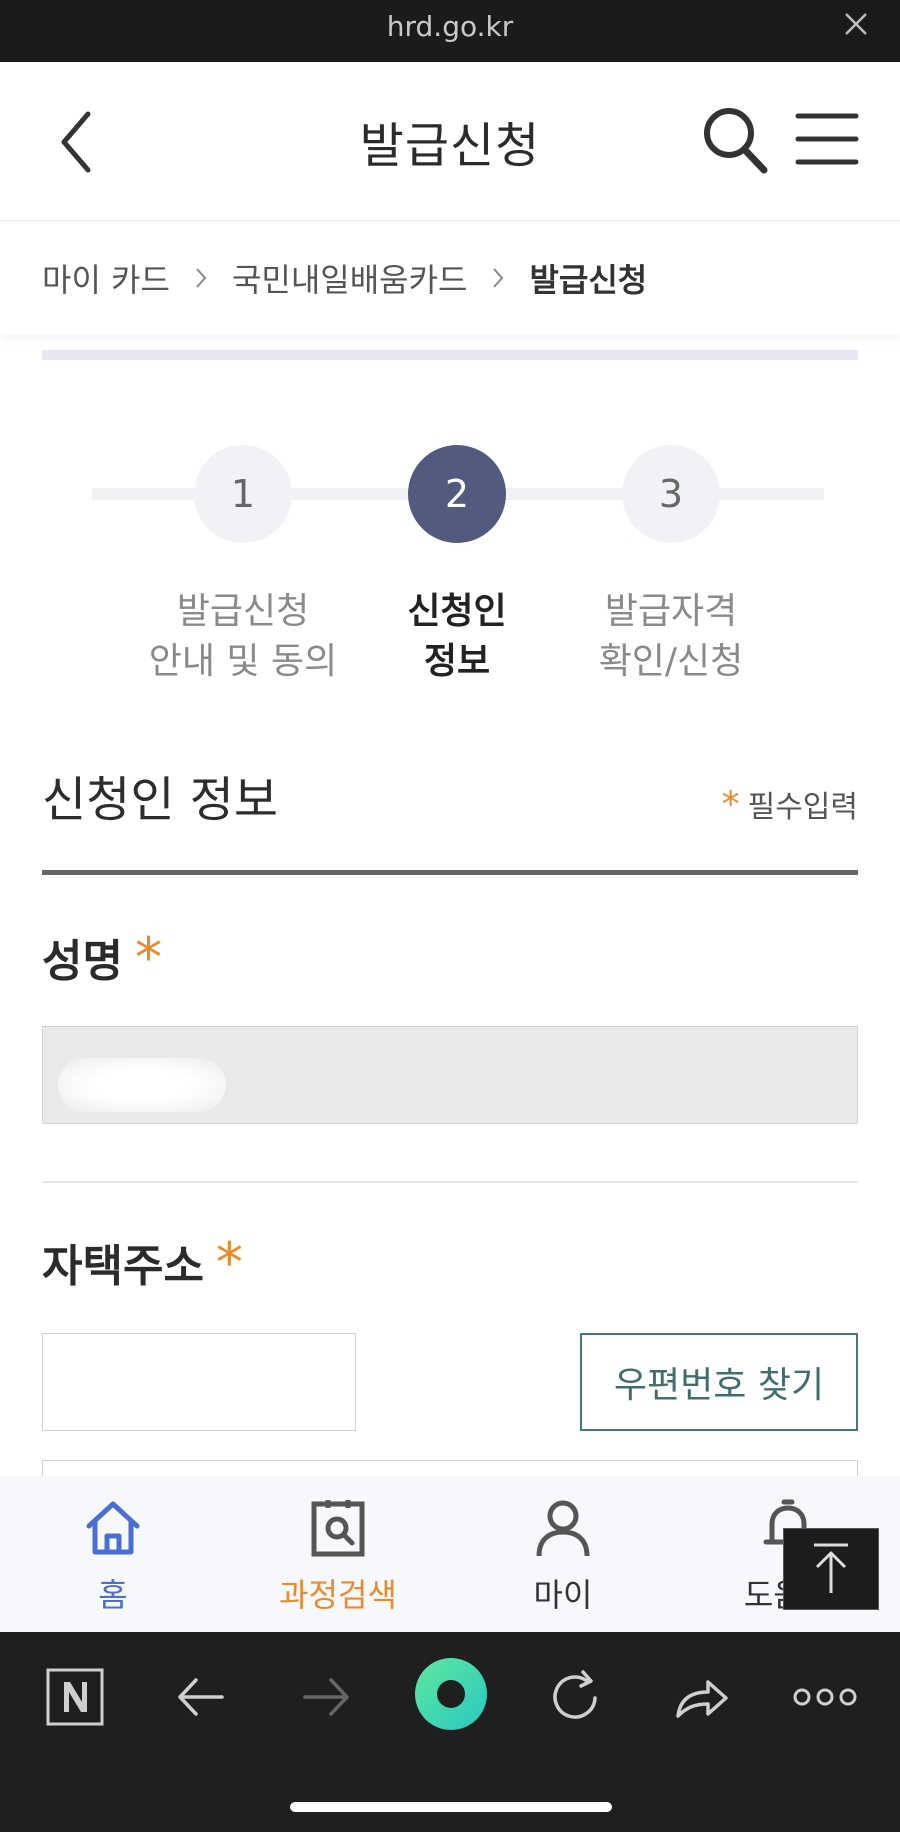 The image size is (900, 1832). What do you see at coordinates (243, 661) in the screenshot?
I see `step-1-label-line2: 안내 및 동의` at bounding box center [243, 661].